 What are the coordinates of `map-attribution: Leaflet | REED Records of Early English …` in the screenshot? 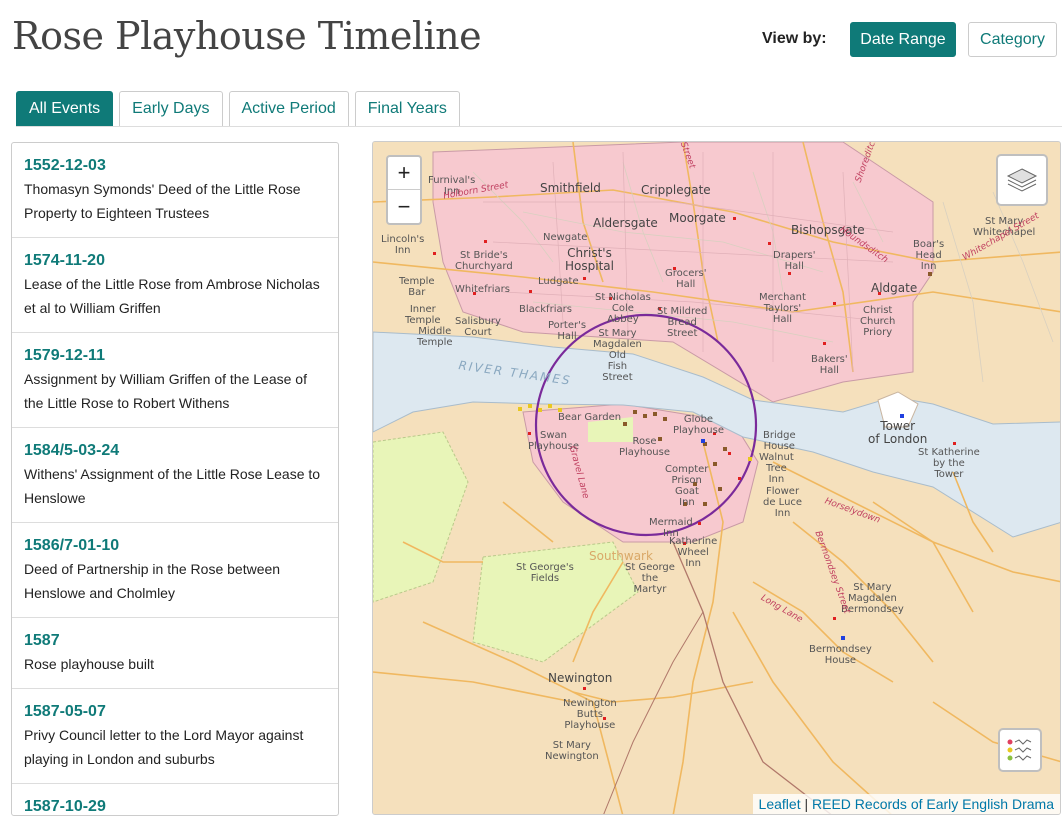 It's located at (906, 804).